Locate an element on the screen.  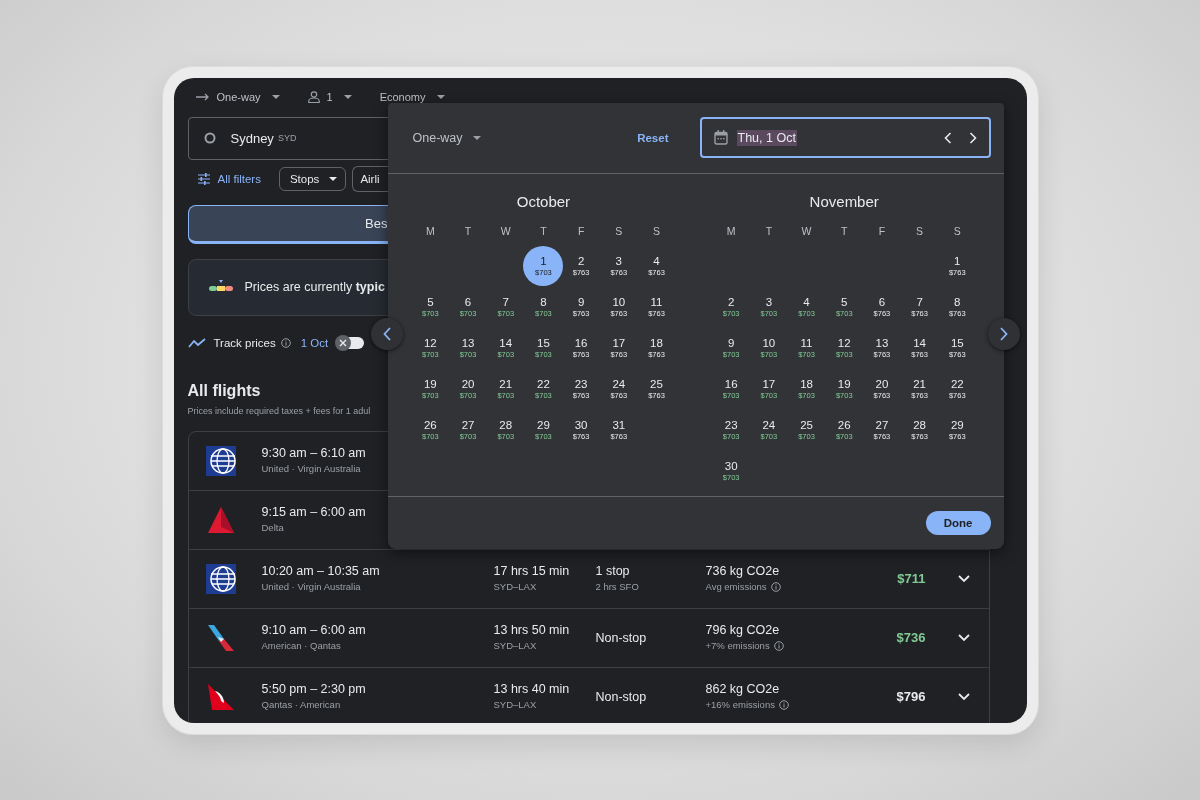
emissions-amount: 796 kg CO2e is located at coordinates (743, 630).